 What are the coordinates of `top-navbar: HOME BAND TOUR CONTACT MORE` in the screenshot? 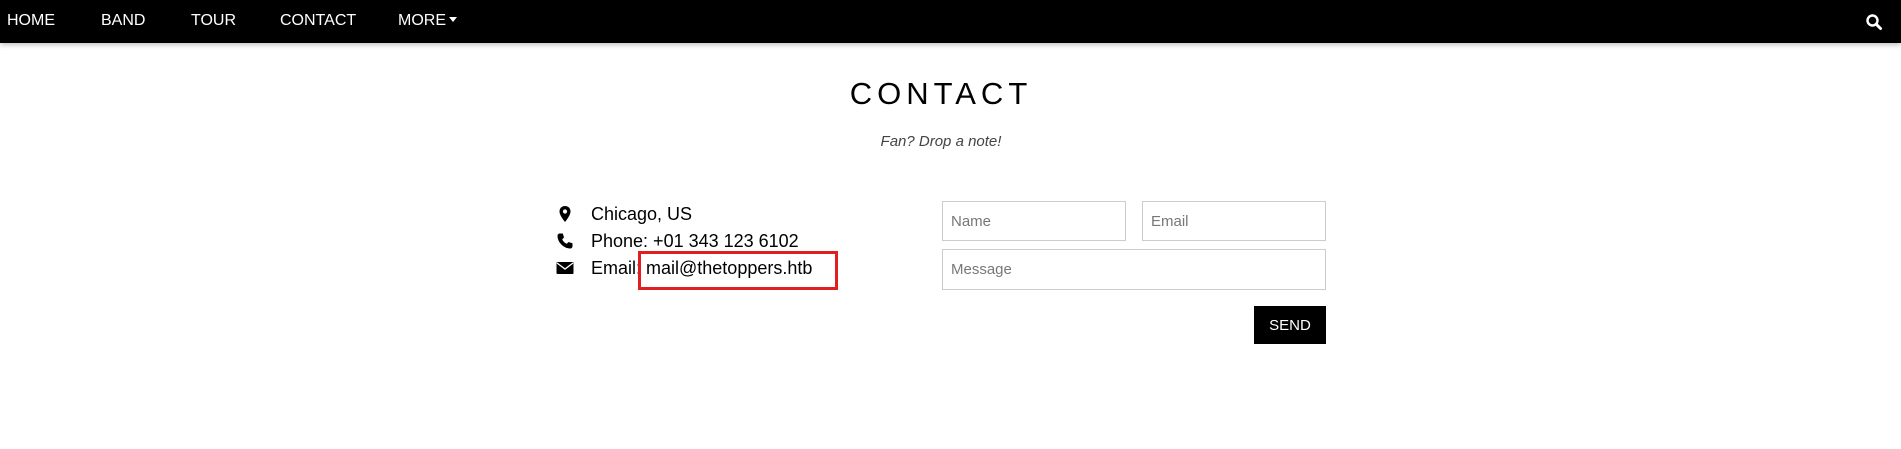 It's located at (950, 21).